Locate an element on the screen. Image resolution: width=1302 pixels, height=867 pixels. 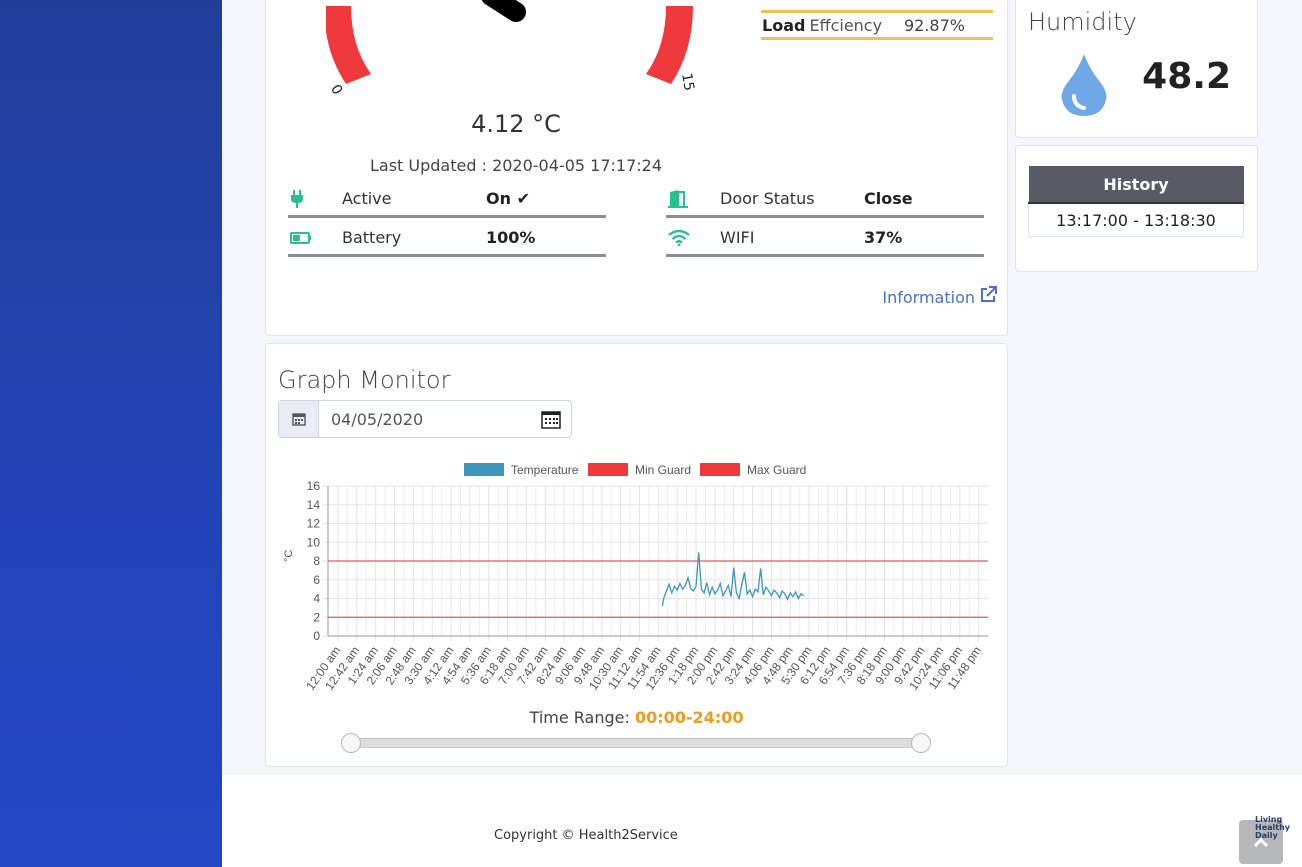
active-value: On ✔ is located at coordinates (508, 198).